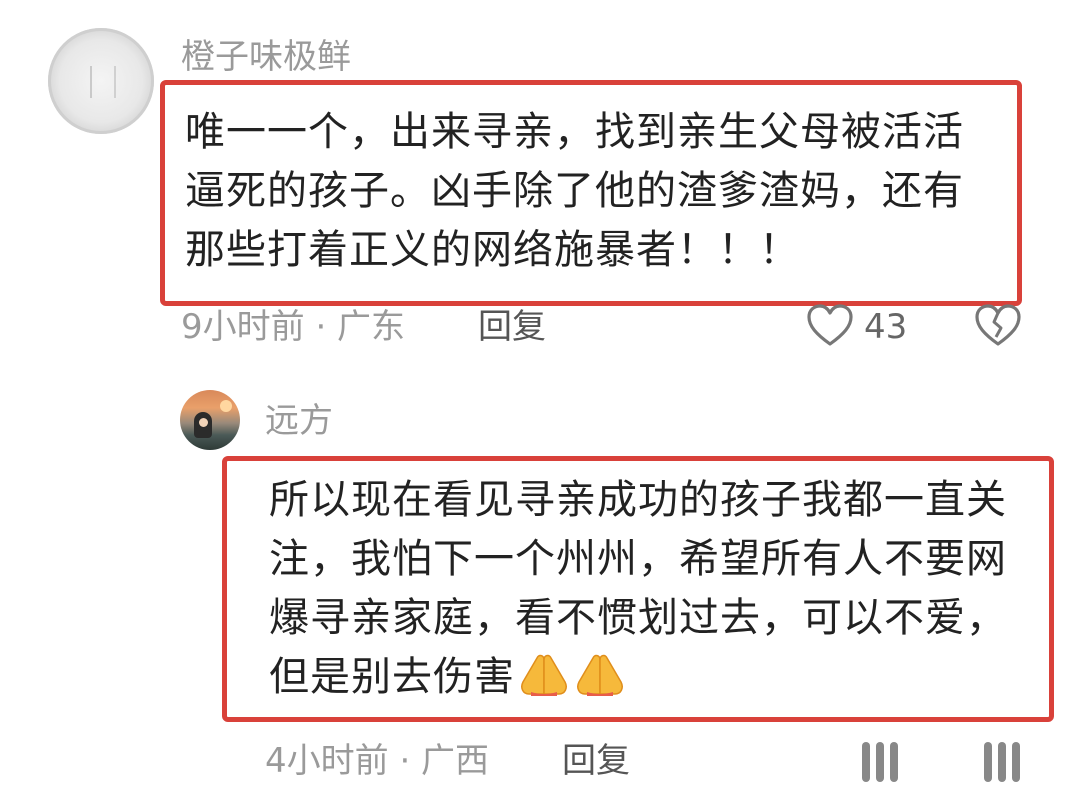 The image size is (1080, 811). Describe the element at coordinates (377, 761) in the screenshot. I see `comment-meta: 4小时前 · 广西` at that location.